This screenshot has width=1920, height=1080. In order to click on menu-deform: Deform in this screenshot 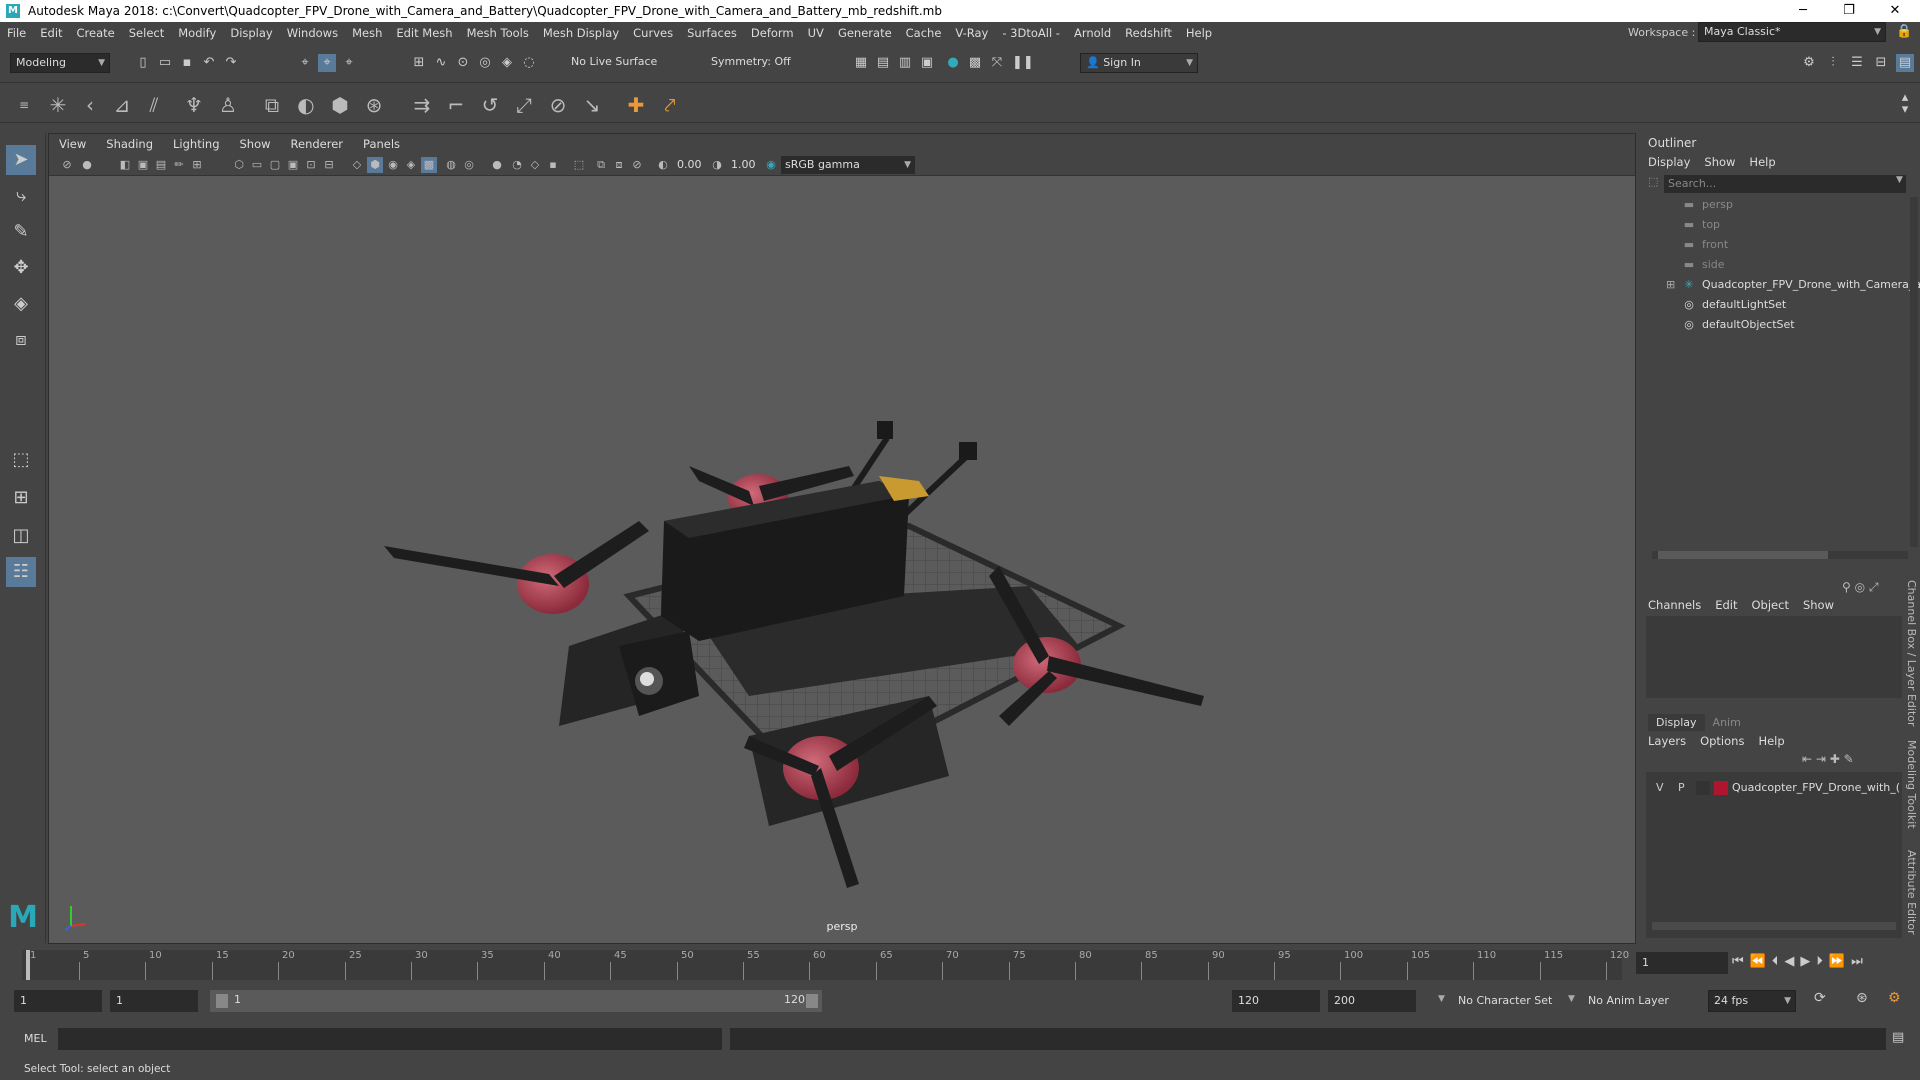, I will do `click(772, 33)`.